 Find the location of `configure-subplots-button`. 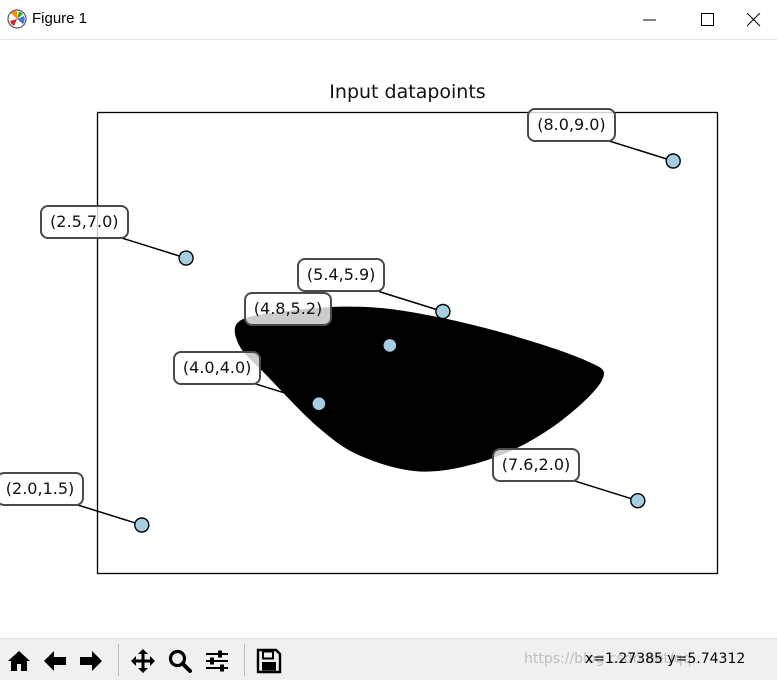

configure-subplots-button is located at coordinates (217, 661).